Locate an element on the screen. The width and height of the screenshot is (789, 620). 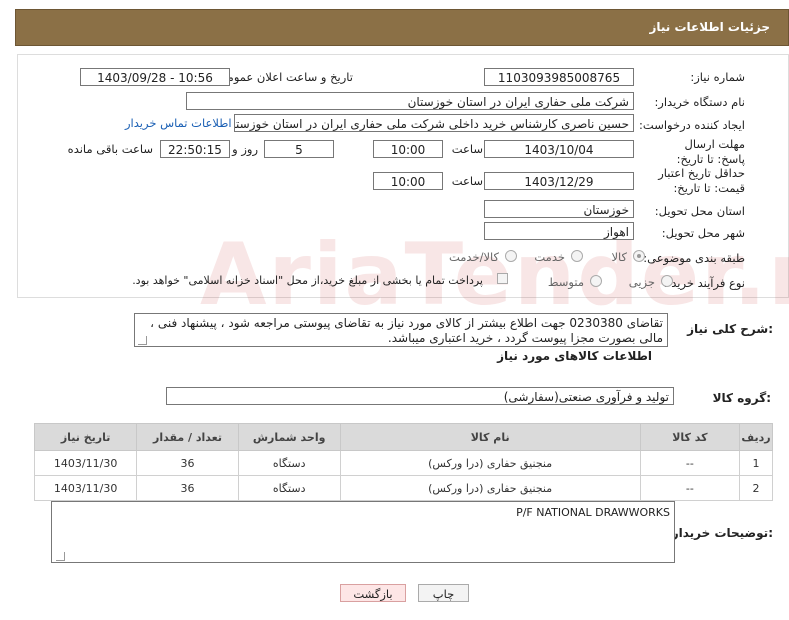
remaining-label: ساعت باقی مانده is located at coordinates (110, 149).